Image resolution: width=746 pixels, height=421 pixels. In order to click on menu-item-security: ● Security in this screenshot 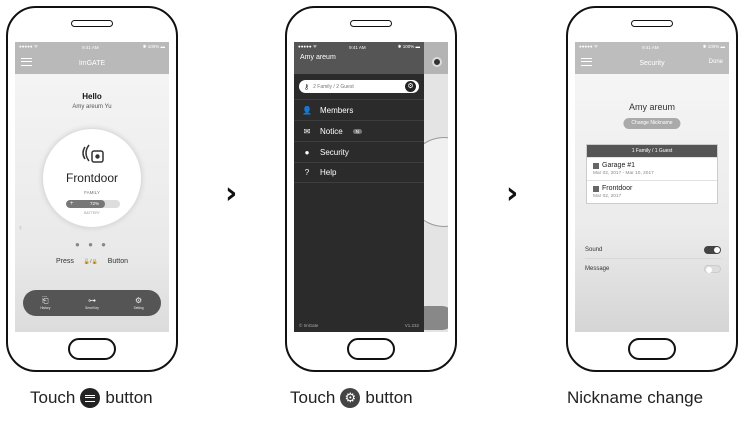, I will do `click(359, 151)`.